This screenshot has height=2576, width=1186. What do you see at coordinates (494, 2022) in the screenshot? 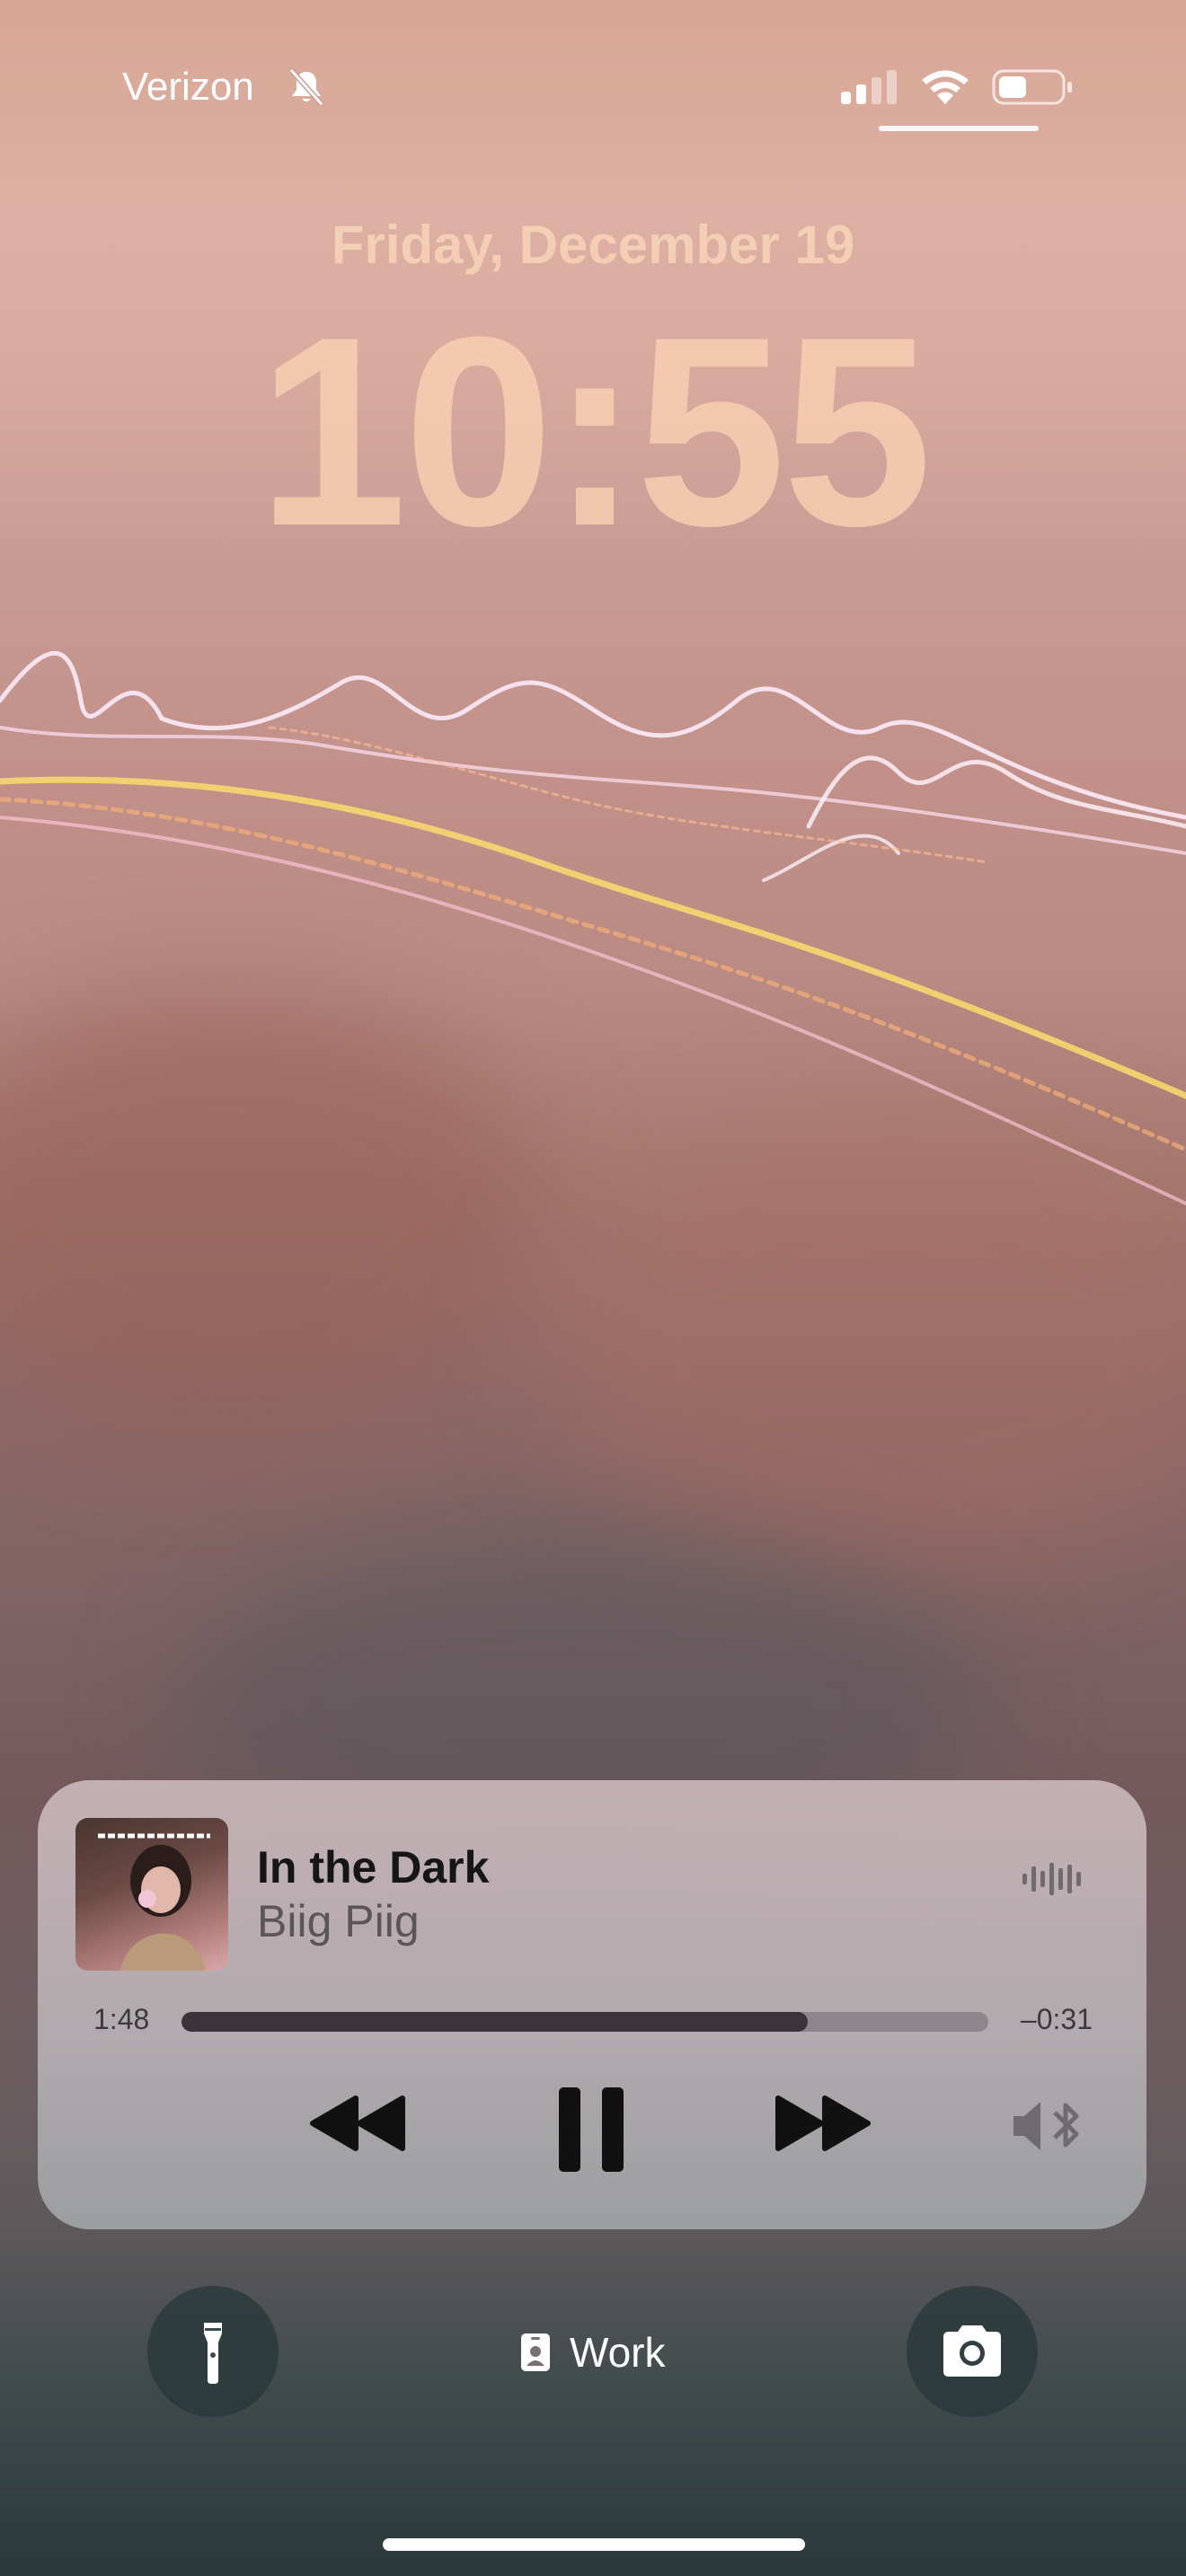
I see `progress-fill` at bounding box center [494, 2022].